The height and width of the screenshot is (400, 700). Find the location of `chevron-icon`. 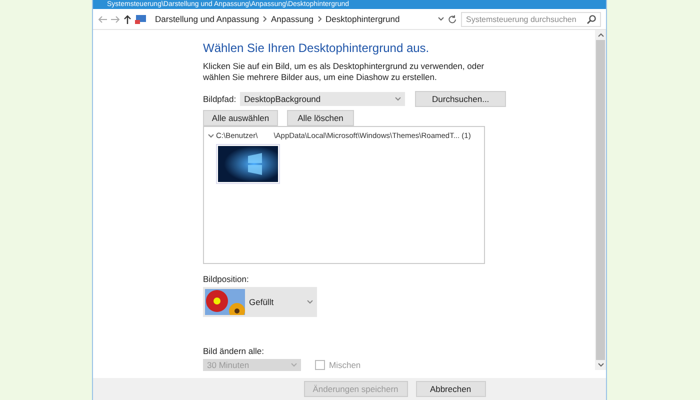

chevron-icon is located at coordinates (211, 135).